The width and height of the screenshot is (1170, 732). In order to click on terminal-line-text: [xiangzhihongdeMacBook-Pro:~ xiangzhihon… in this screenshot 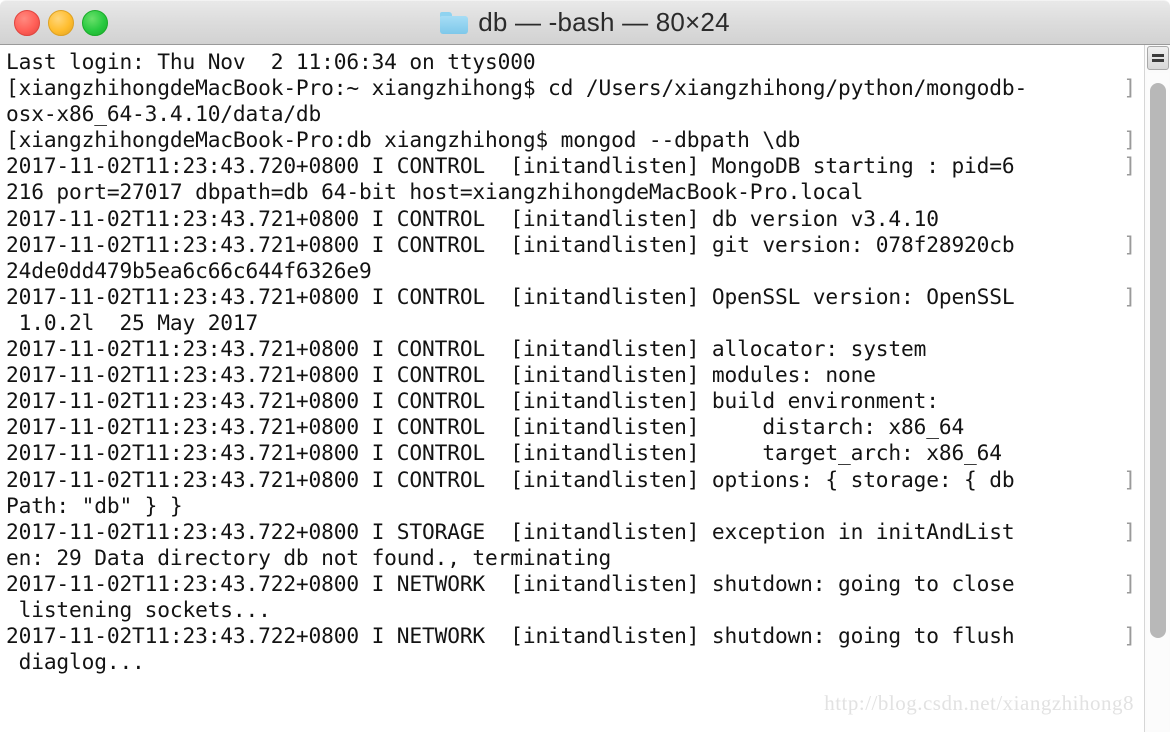, I will do `click(517, 88)`.